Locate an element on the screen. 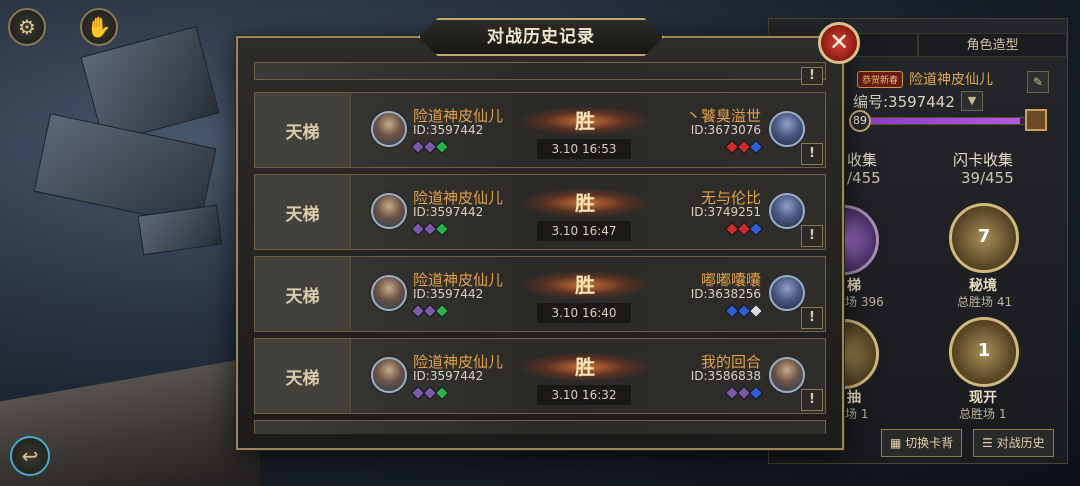  match-time: 3.10 16:32 is located at coordinates (584, 395).